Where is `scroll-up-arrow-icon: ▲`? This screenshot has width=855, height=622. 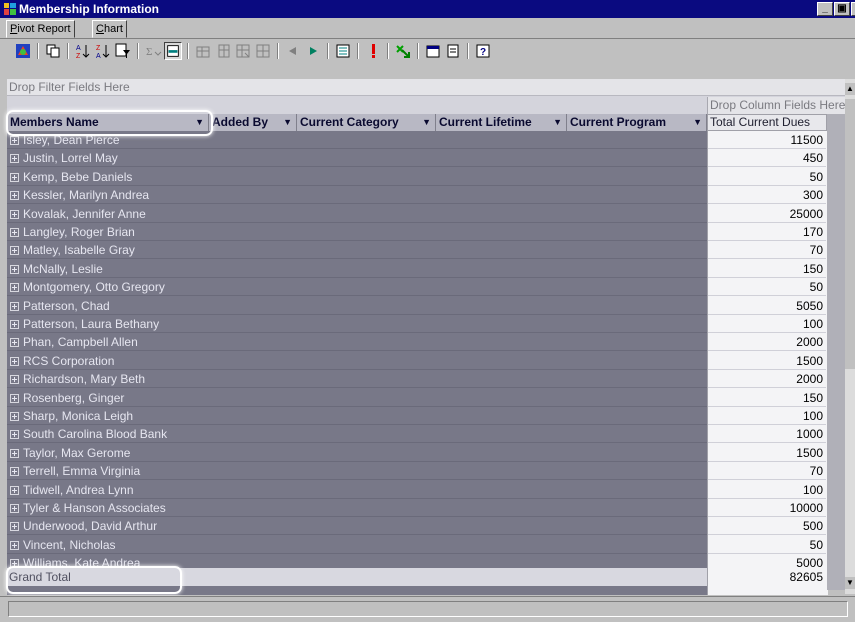
scroll-up-arrow-icon: ▲ is located at coordinates (850, 89).